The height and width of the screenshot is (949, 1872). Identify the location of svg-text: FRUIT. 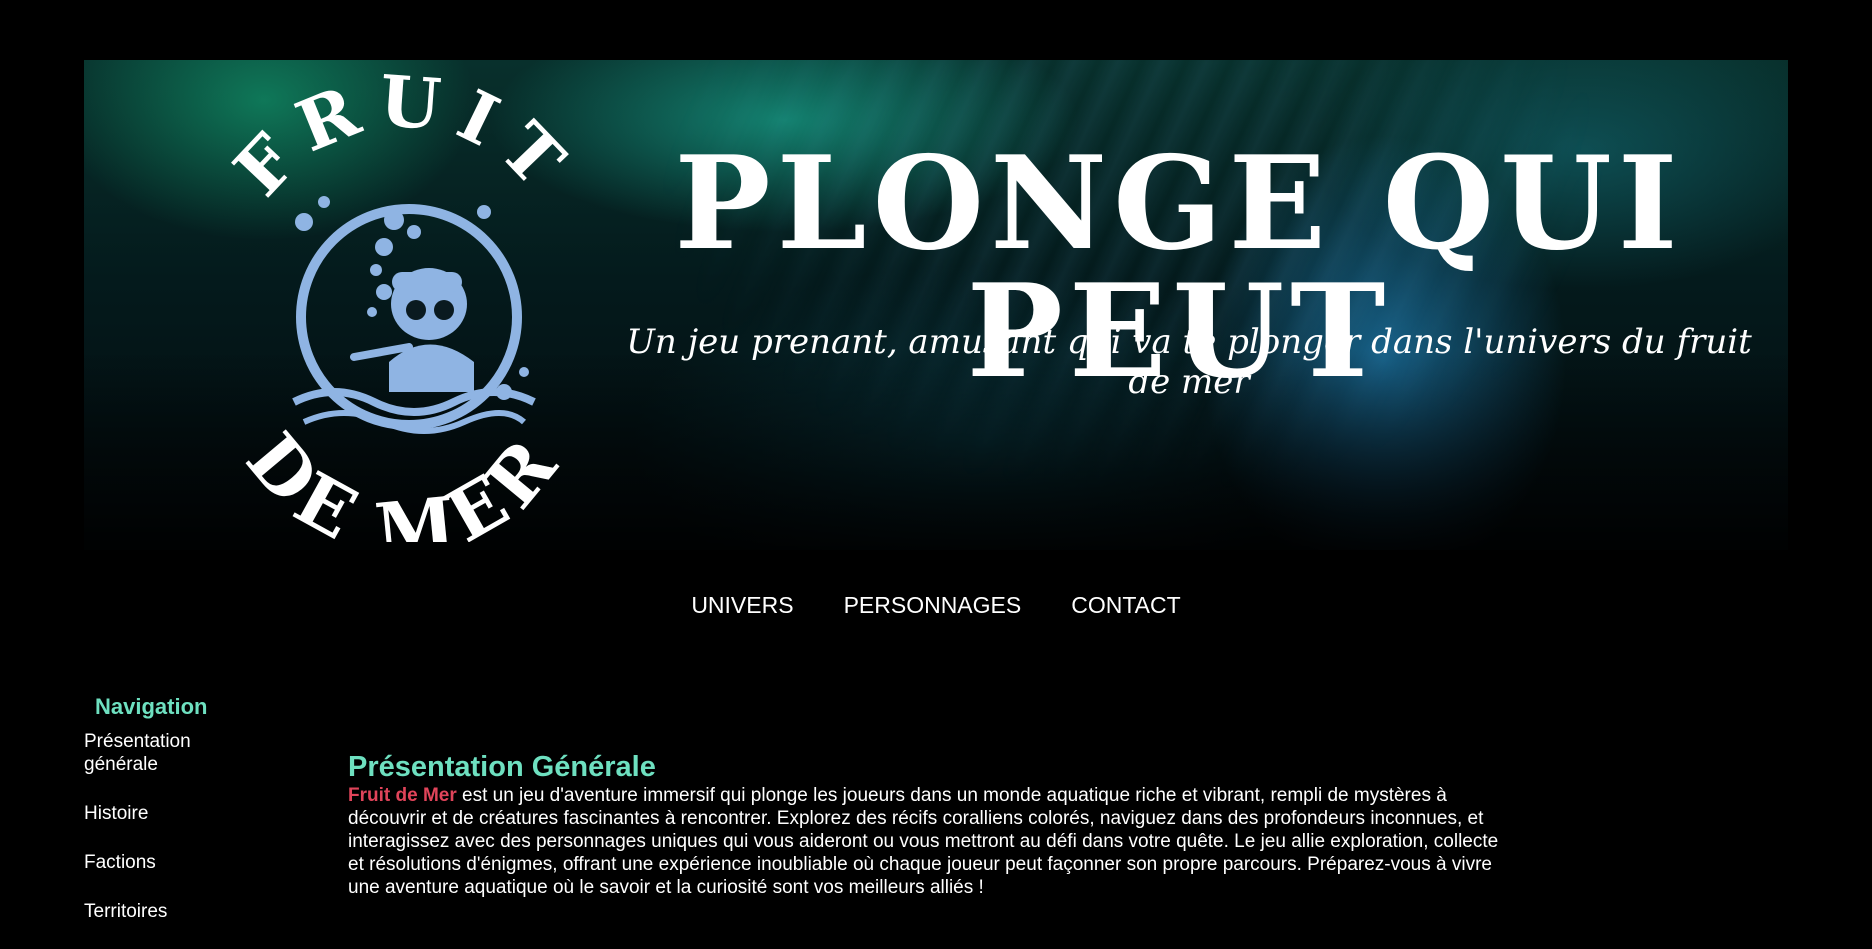
(404, 142).